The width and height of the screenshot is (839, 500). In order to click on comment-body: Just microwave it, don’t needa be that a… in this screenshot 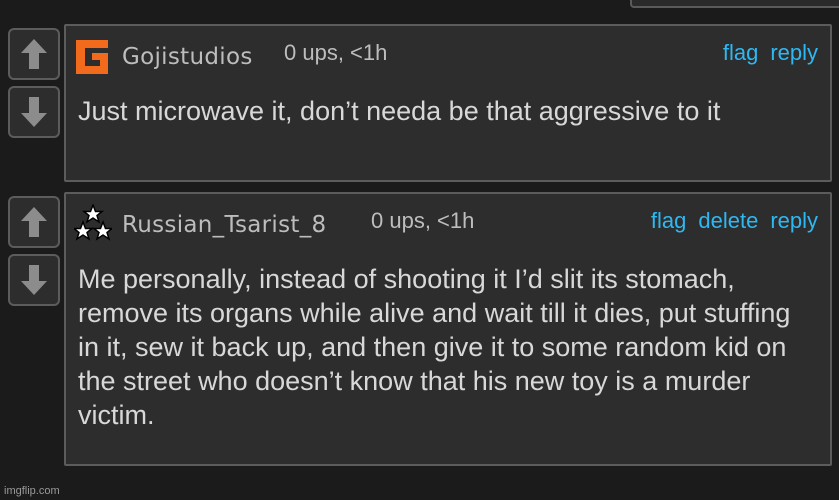, I will do `click(399, 111)`.